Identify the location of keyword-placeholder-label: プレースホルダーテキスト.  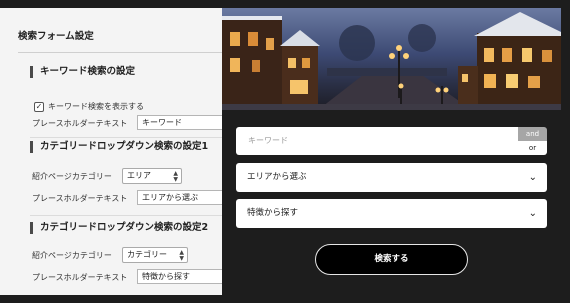
(80, 123).